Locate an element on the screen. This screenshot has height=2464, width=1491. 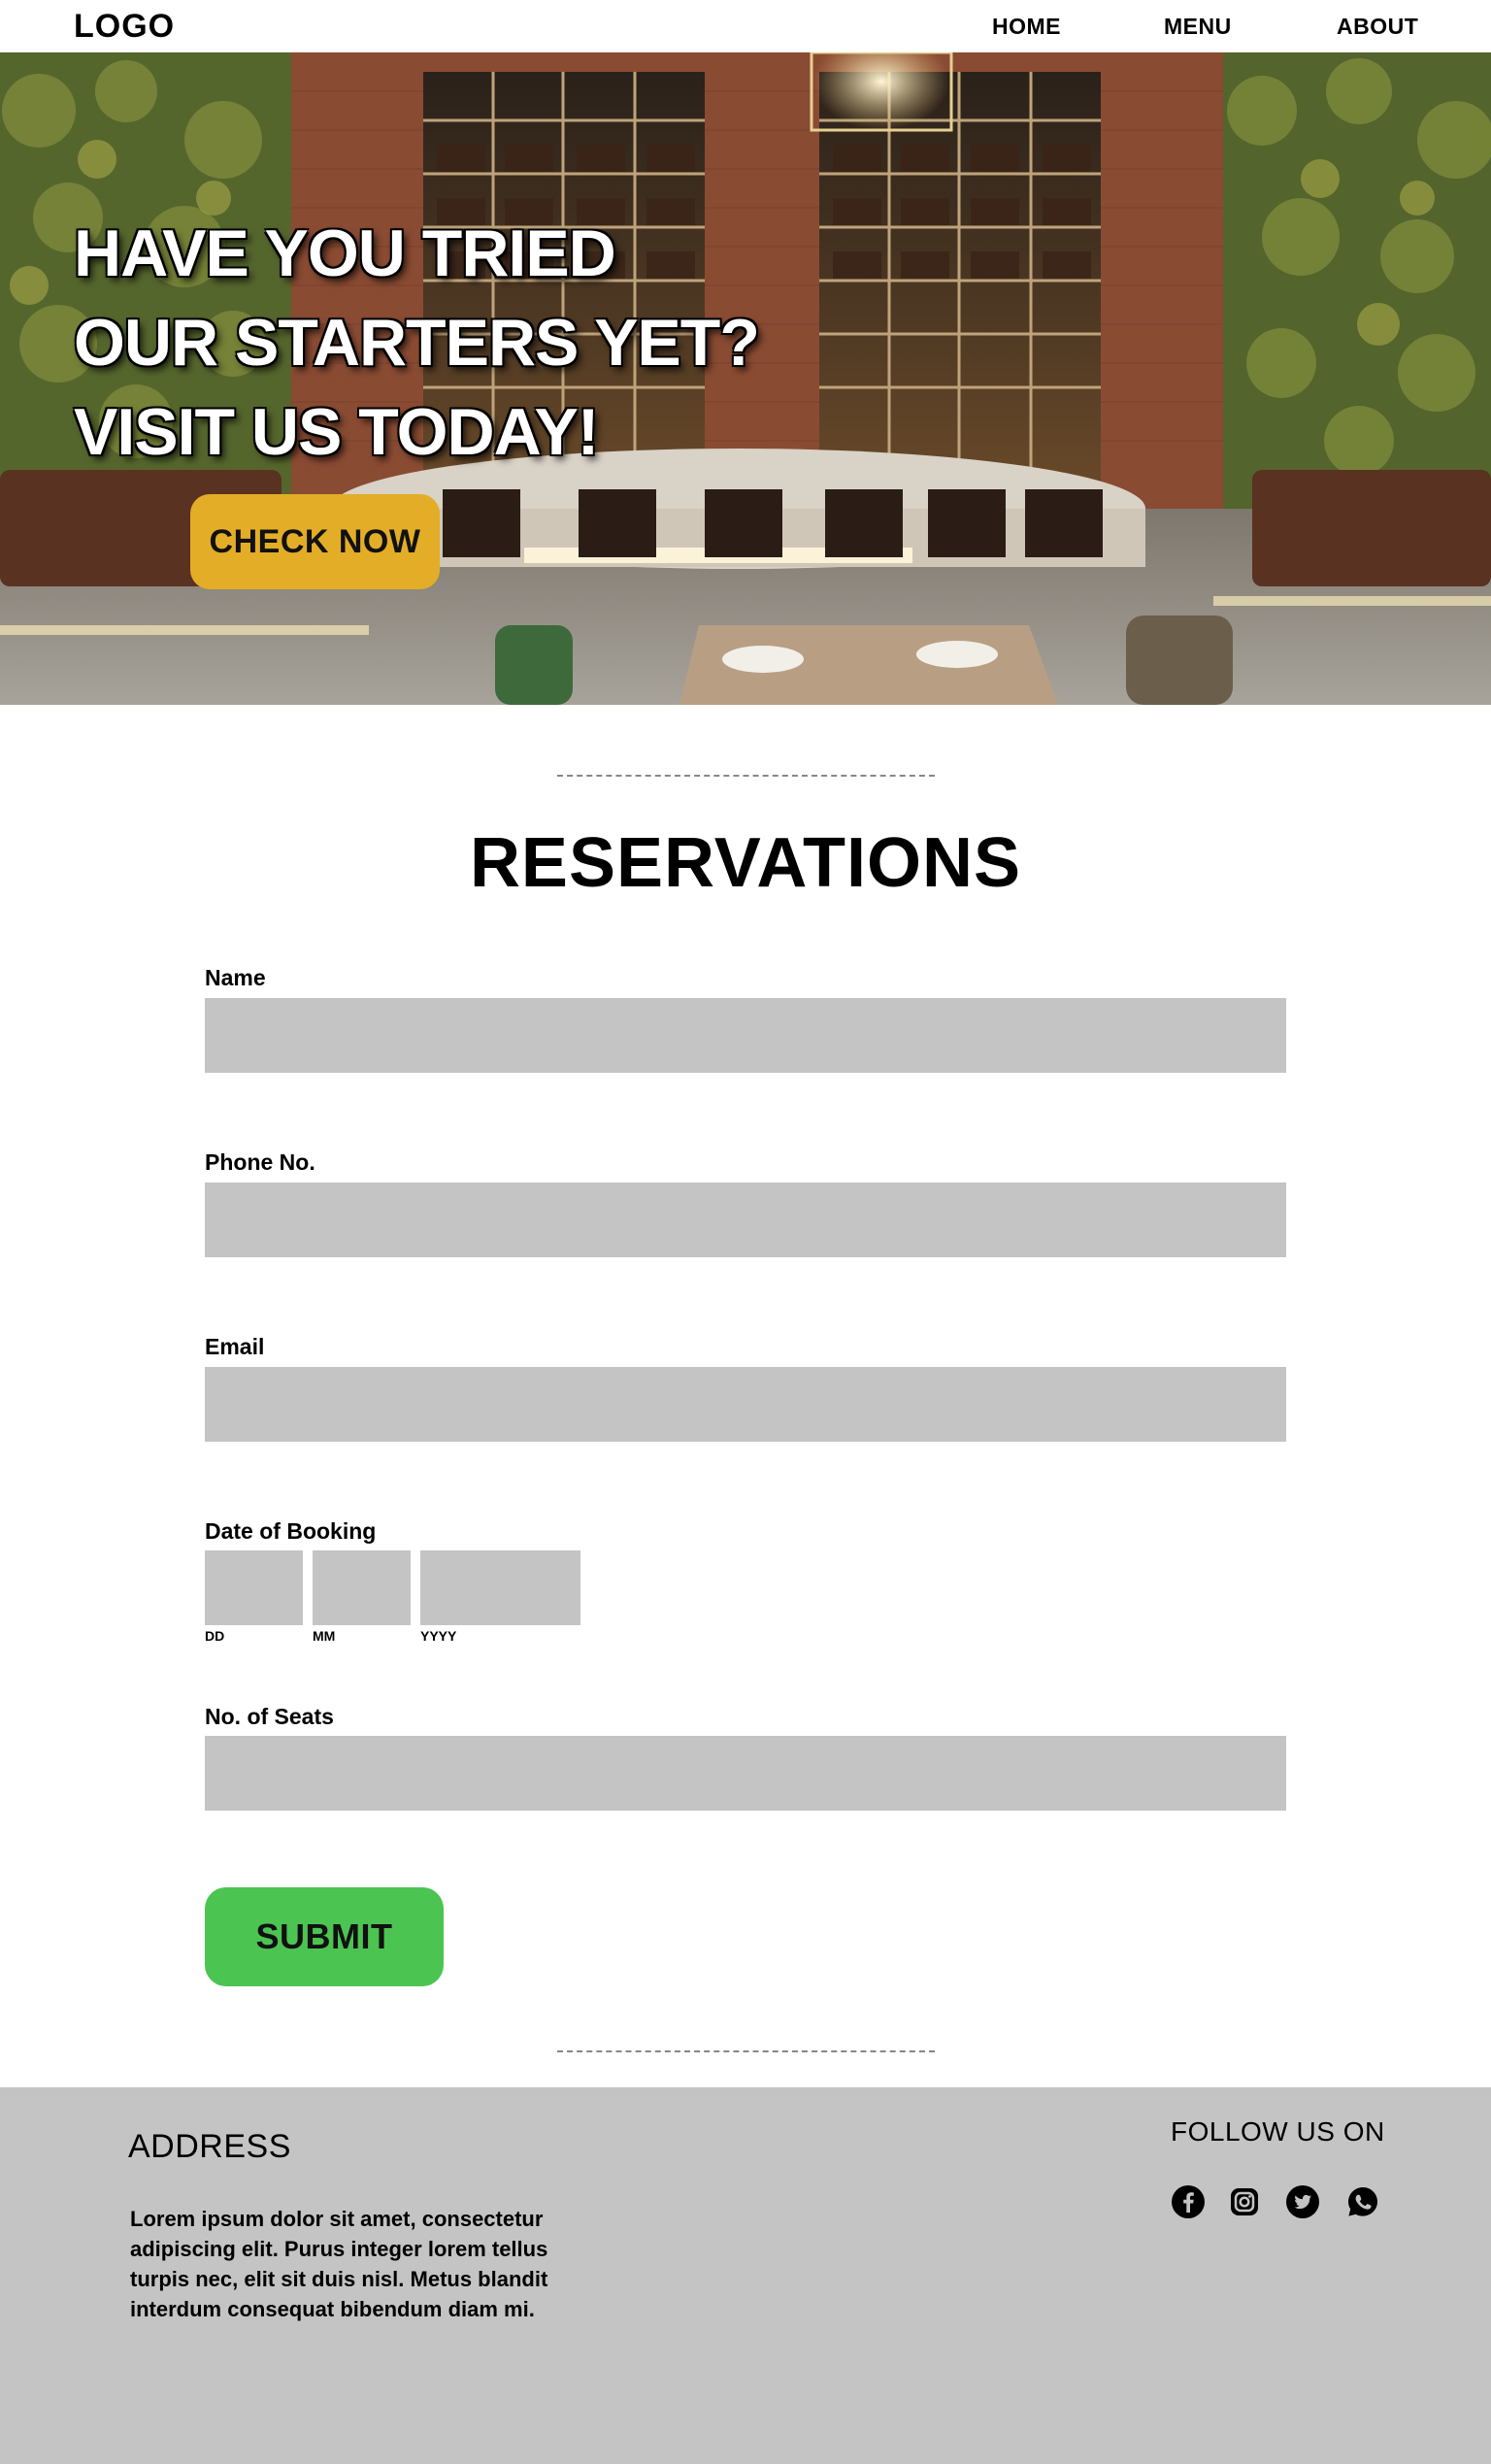
reservations-title: RESERVATIONS is located at coordinates (746, 863).